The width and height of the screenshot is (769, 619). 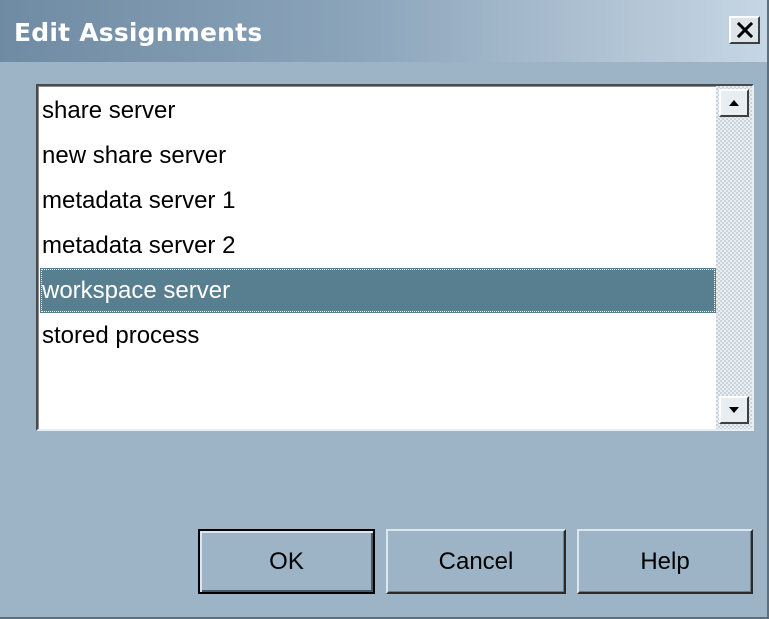 I want to click on scroll-down-button, so click(x=734, y=410).